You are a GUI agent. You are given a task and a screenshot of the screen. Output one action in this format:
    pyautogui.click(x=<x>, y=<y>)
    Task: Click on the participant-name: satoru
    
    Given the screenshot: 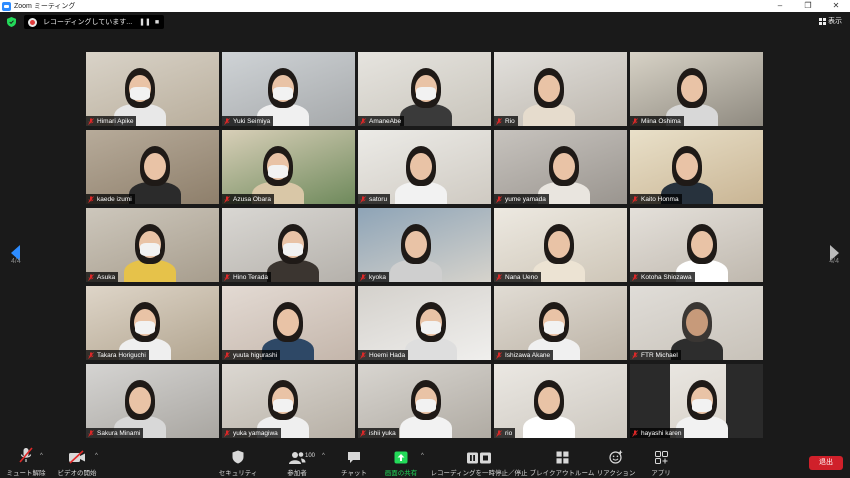 What is the action you would take?
    pyautogui.click(x=378, y=199)
    